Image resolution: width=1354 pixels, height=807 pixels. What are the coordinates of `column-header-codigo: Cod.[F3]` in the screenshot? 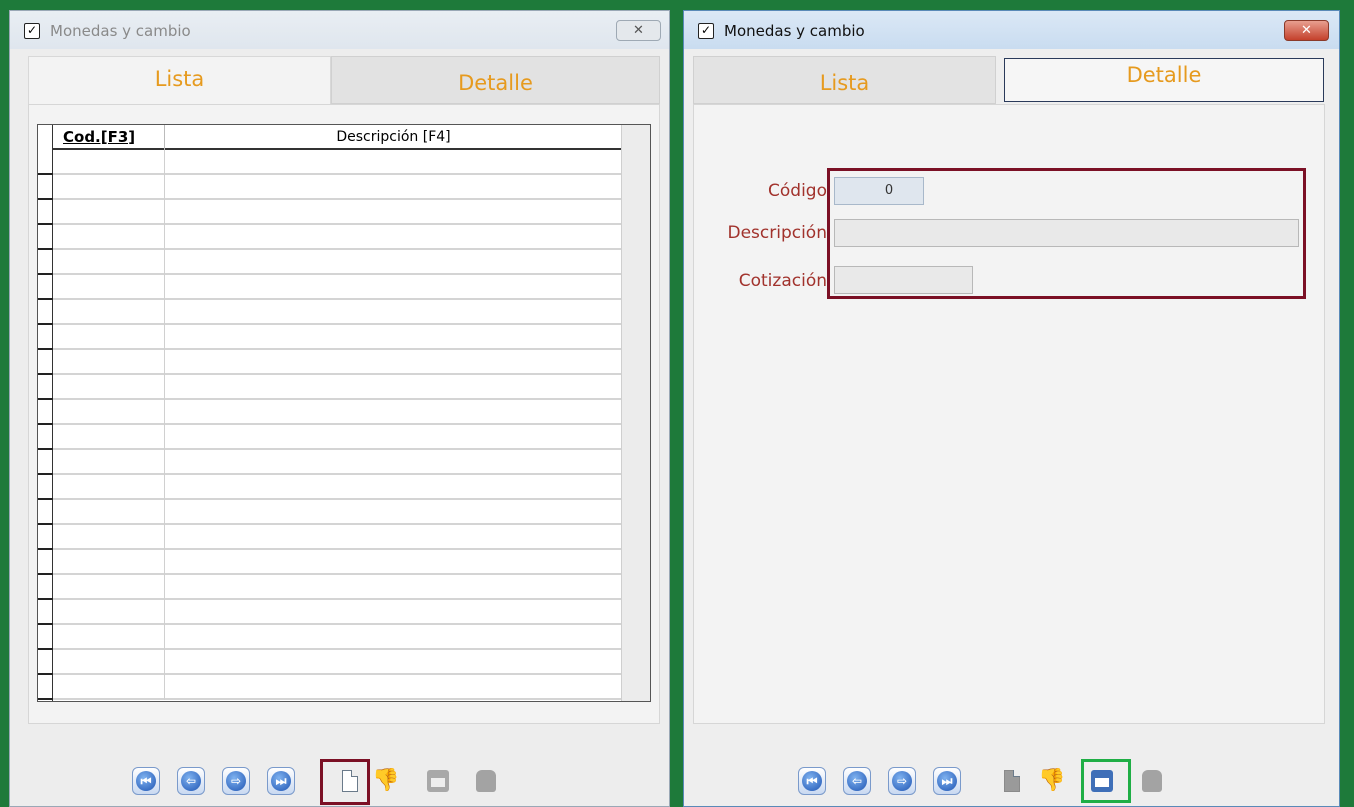 It's located at (109, 137).